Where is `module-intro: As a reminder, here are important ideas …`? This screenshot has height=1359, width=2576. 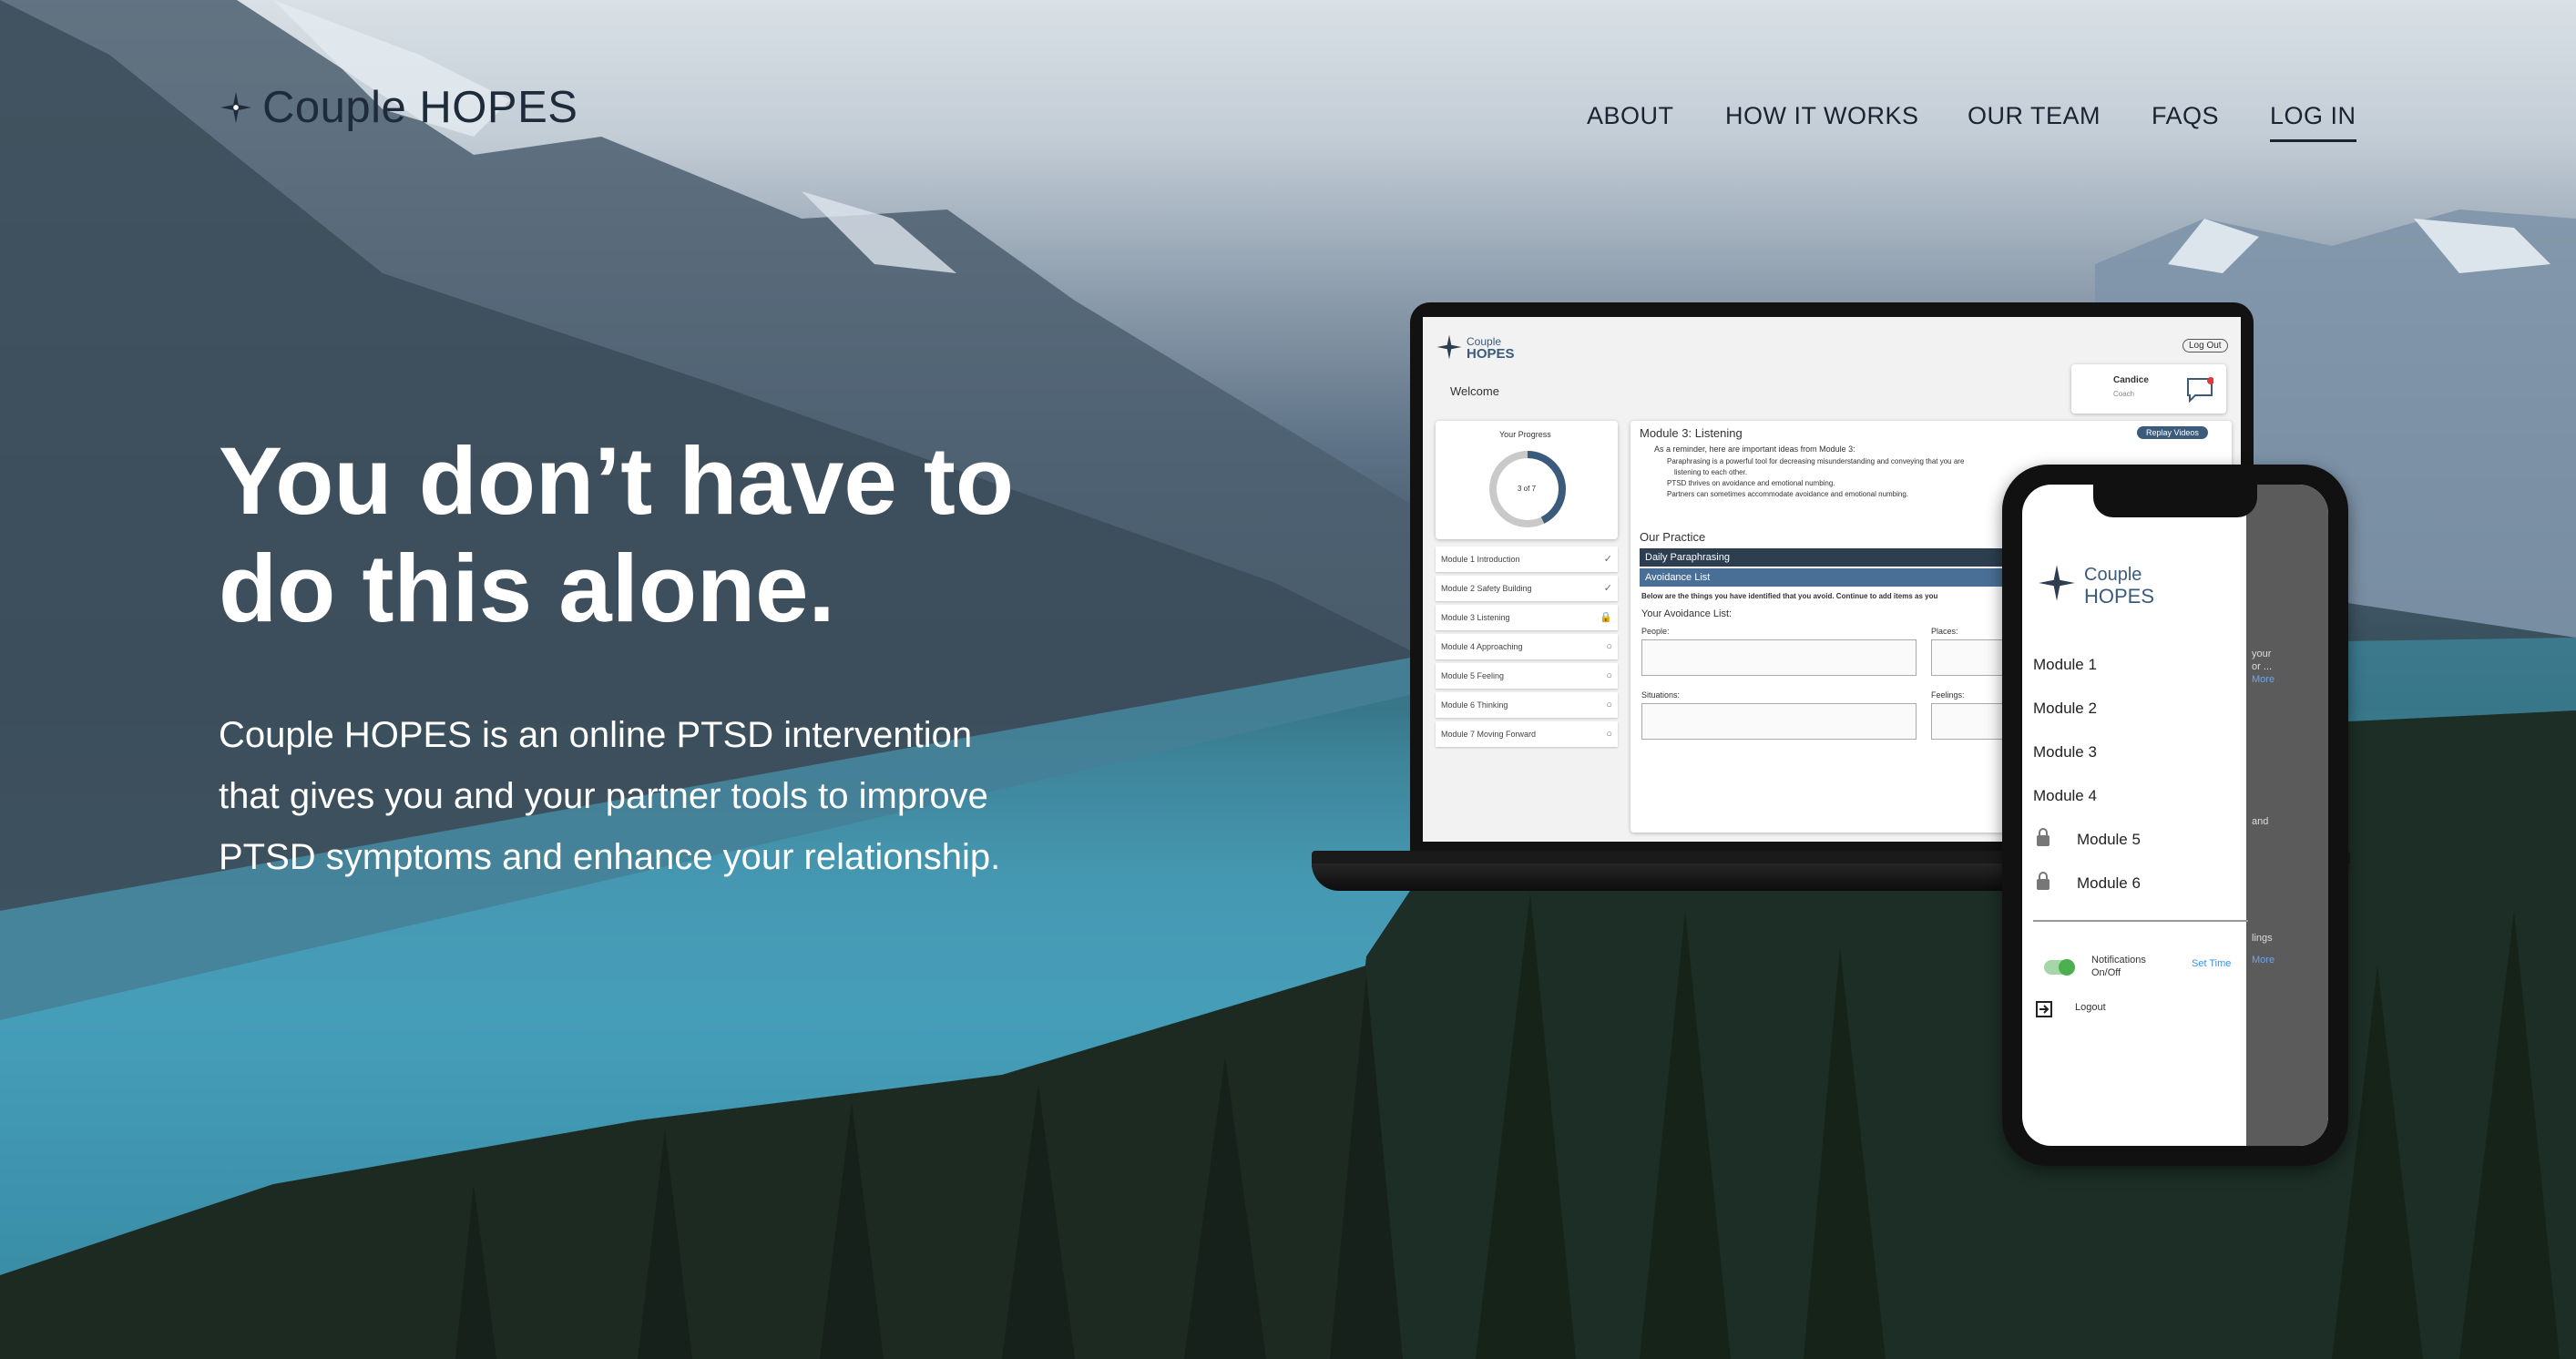 module-intro: As a reminder, here are important ideas … is located at coordinates (1754, 449).